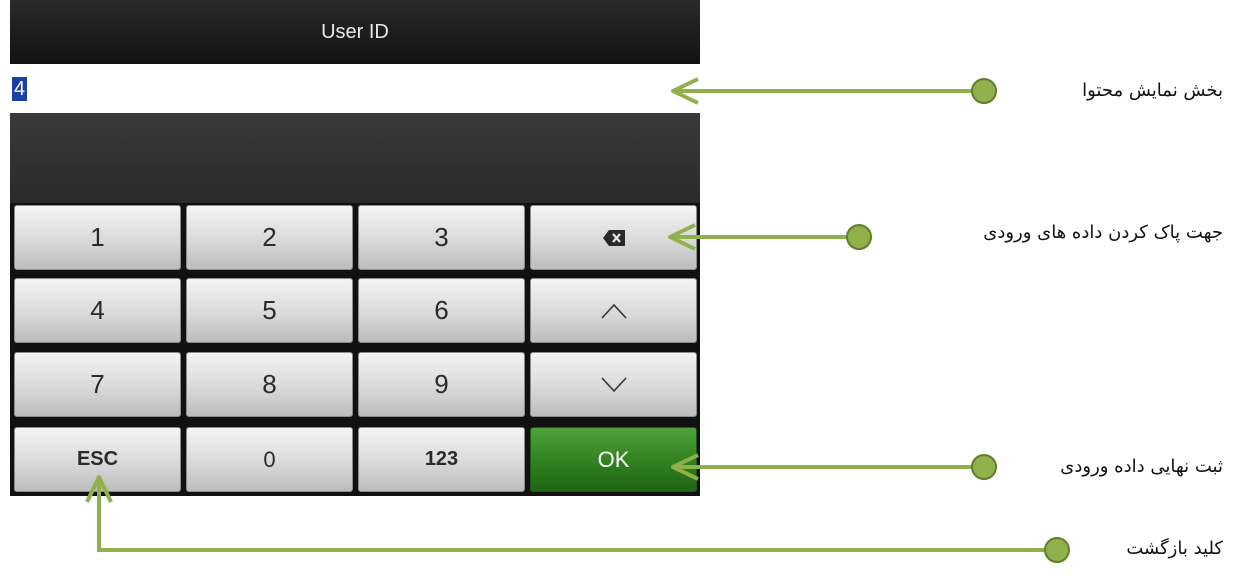  Describe the element at coordinates (1174, 548) in the screenshot. I see `label-back-key: کلید بازگشت` at that location.